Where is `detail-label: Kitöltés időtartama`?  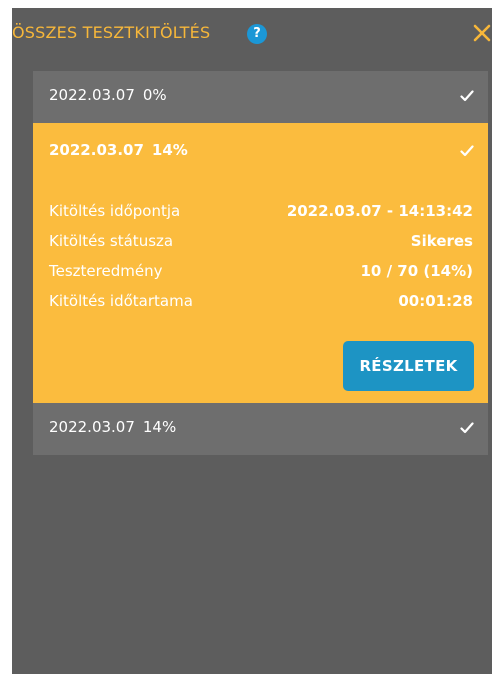
detail-label: Kitöltés időtartama is located at coordinates (121, 301).